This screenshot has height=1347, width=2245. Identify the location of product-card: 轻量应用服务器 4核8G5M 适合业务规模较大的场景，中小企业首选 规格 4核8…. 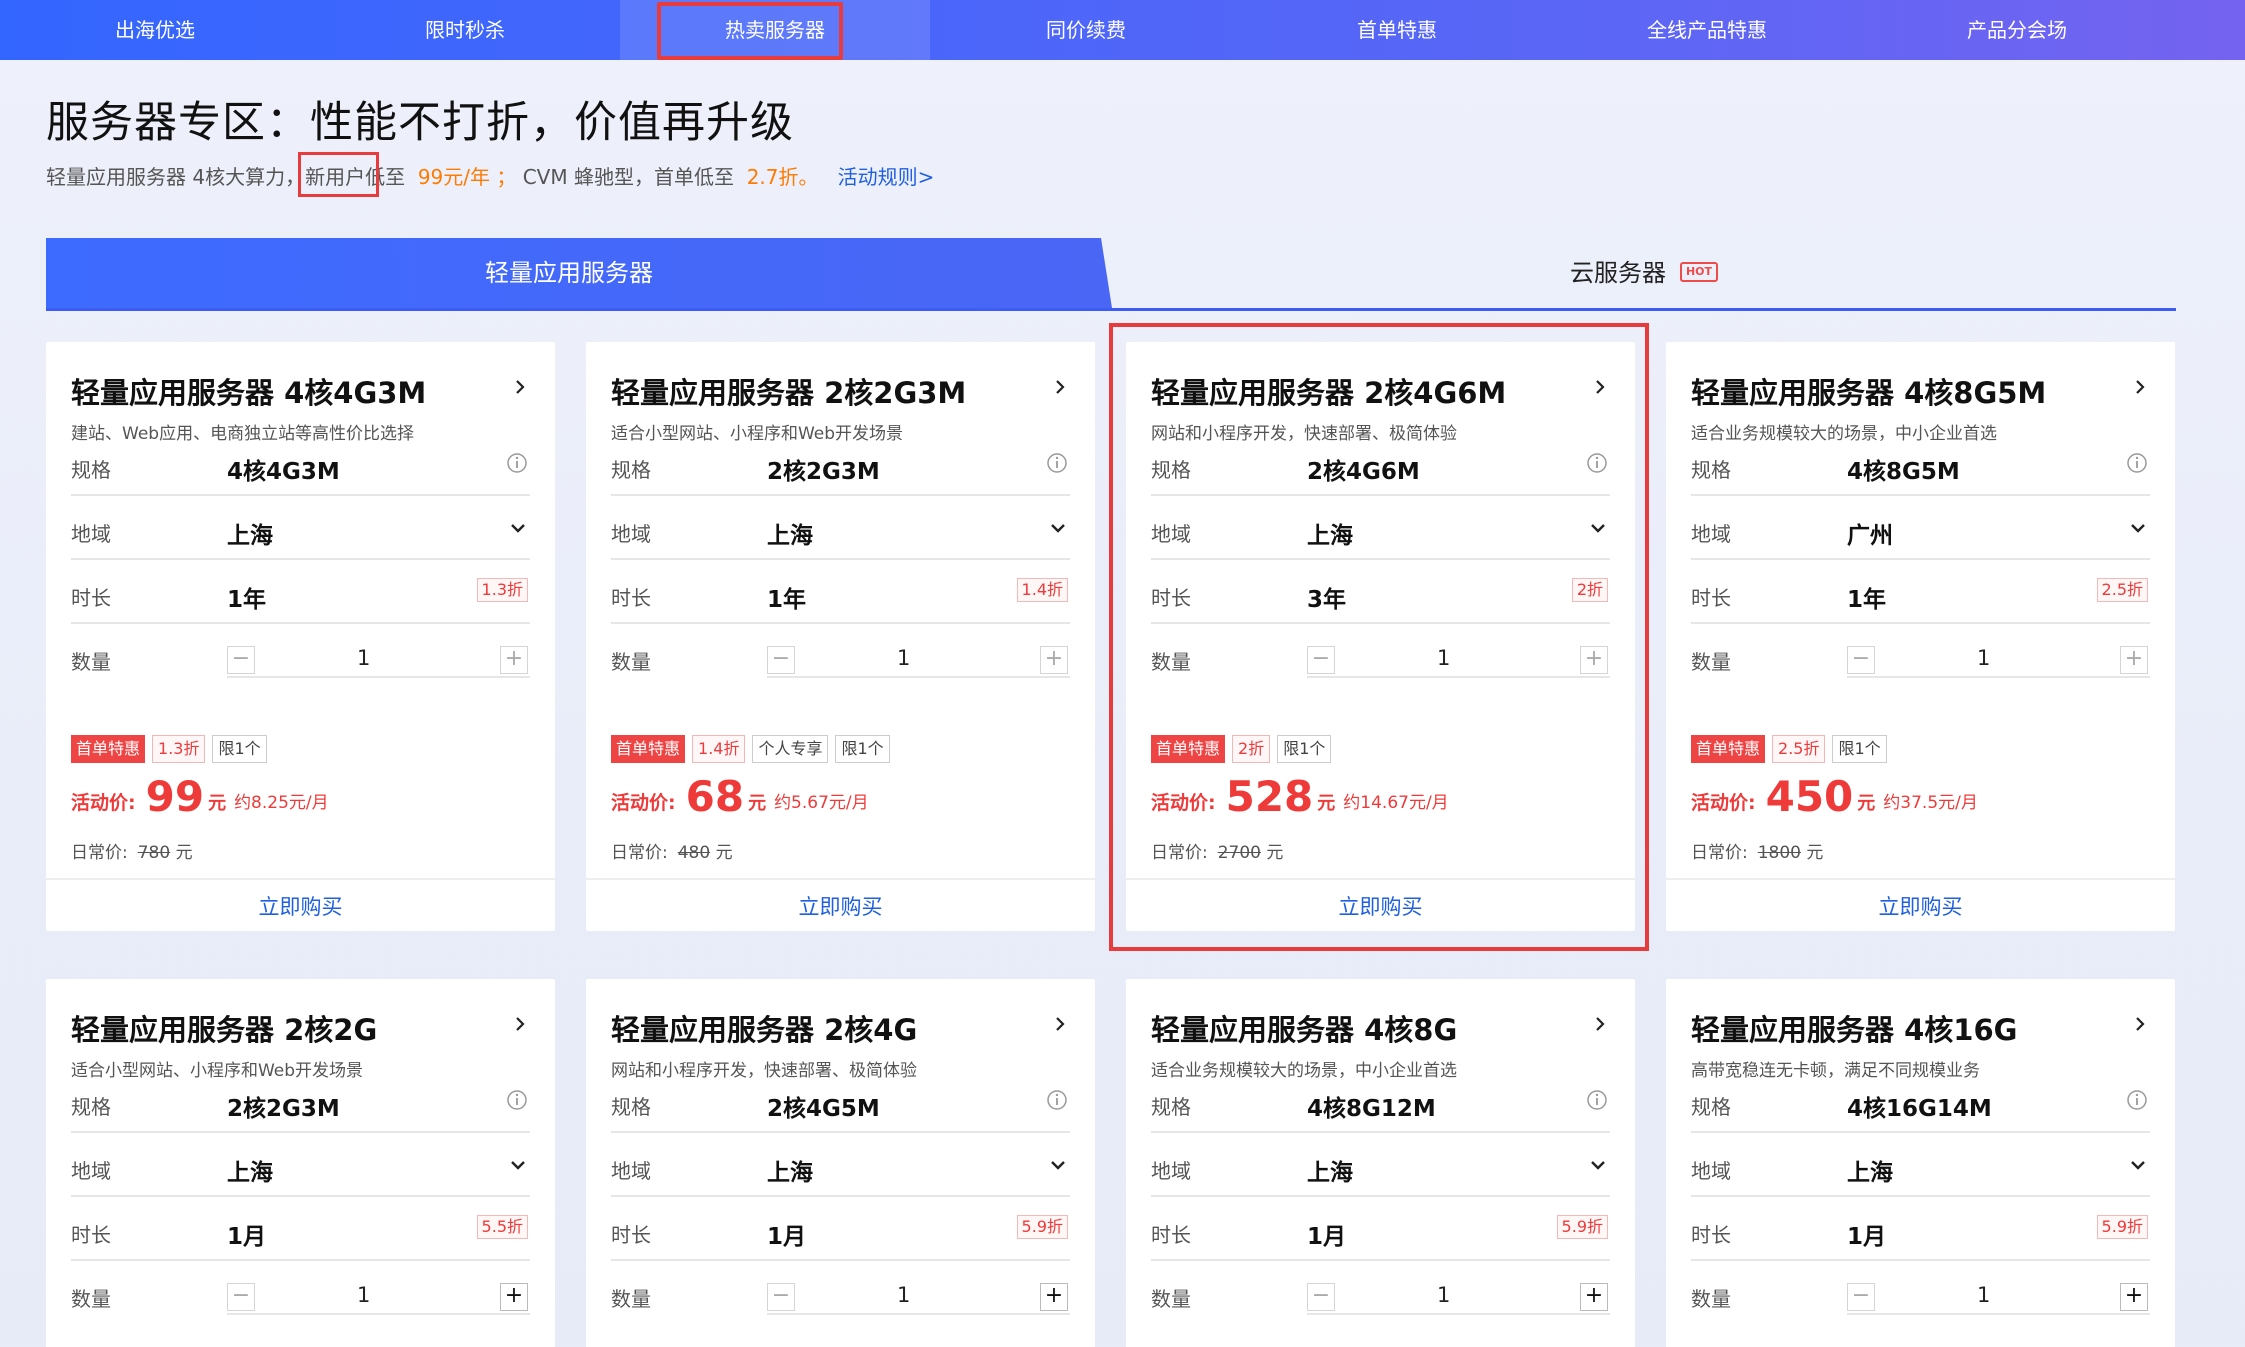
(1920, 636).